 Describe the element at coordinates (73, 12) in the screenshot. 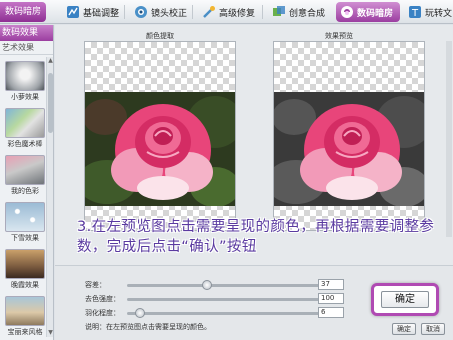

I see `adjust-icon` at that location.